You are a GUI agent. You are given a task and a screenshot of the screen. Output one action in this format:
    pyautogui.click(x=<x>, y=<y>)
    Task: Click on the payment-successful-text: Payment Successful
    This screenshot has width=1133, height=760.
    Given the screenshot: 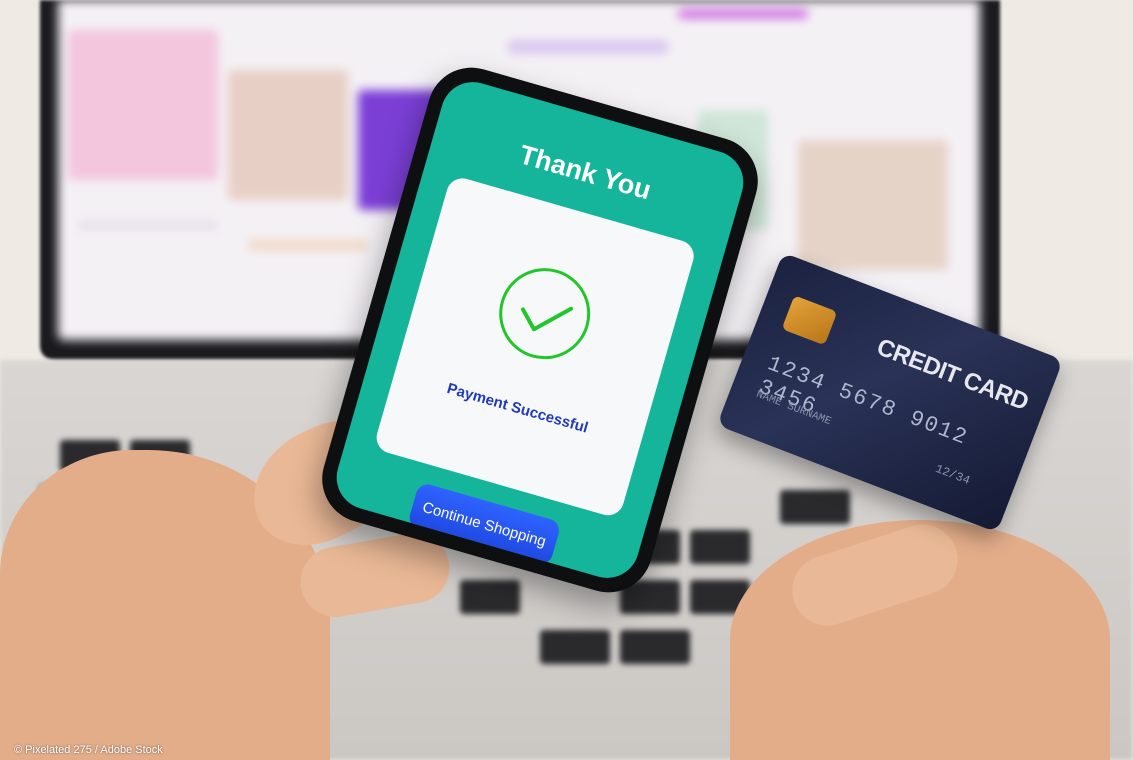 What is the action you would take?
    pyautogui.click(x=518, y=408)
    